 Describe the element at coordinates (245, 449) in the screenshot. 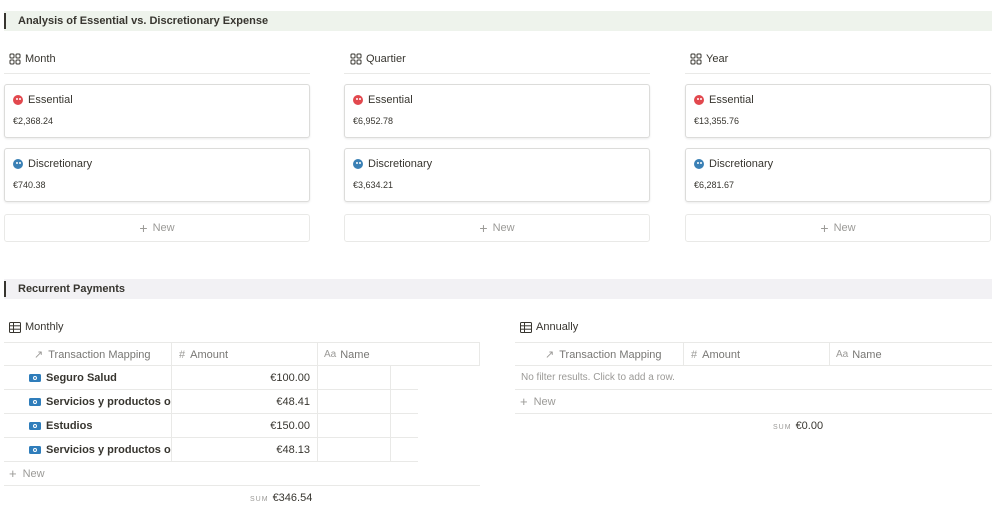

I see `cell-amount: €48.13` at that location.